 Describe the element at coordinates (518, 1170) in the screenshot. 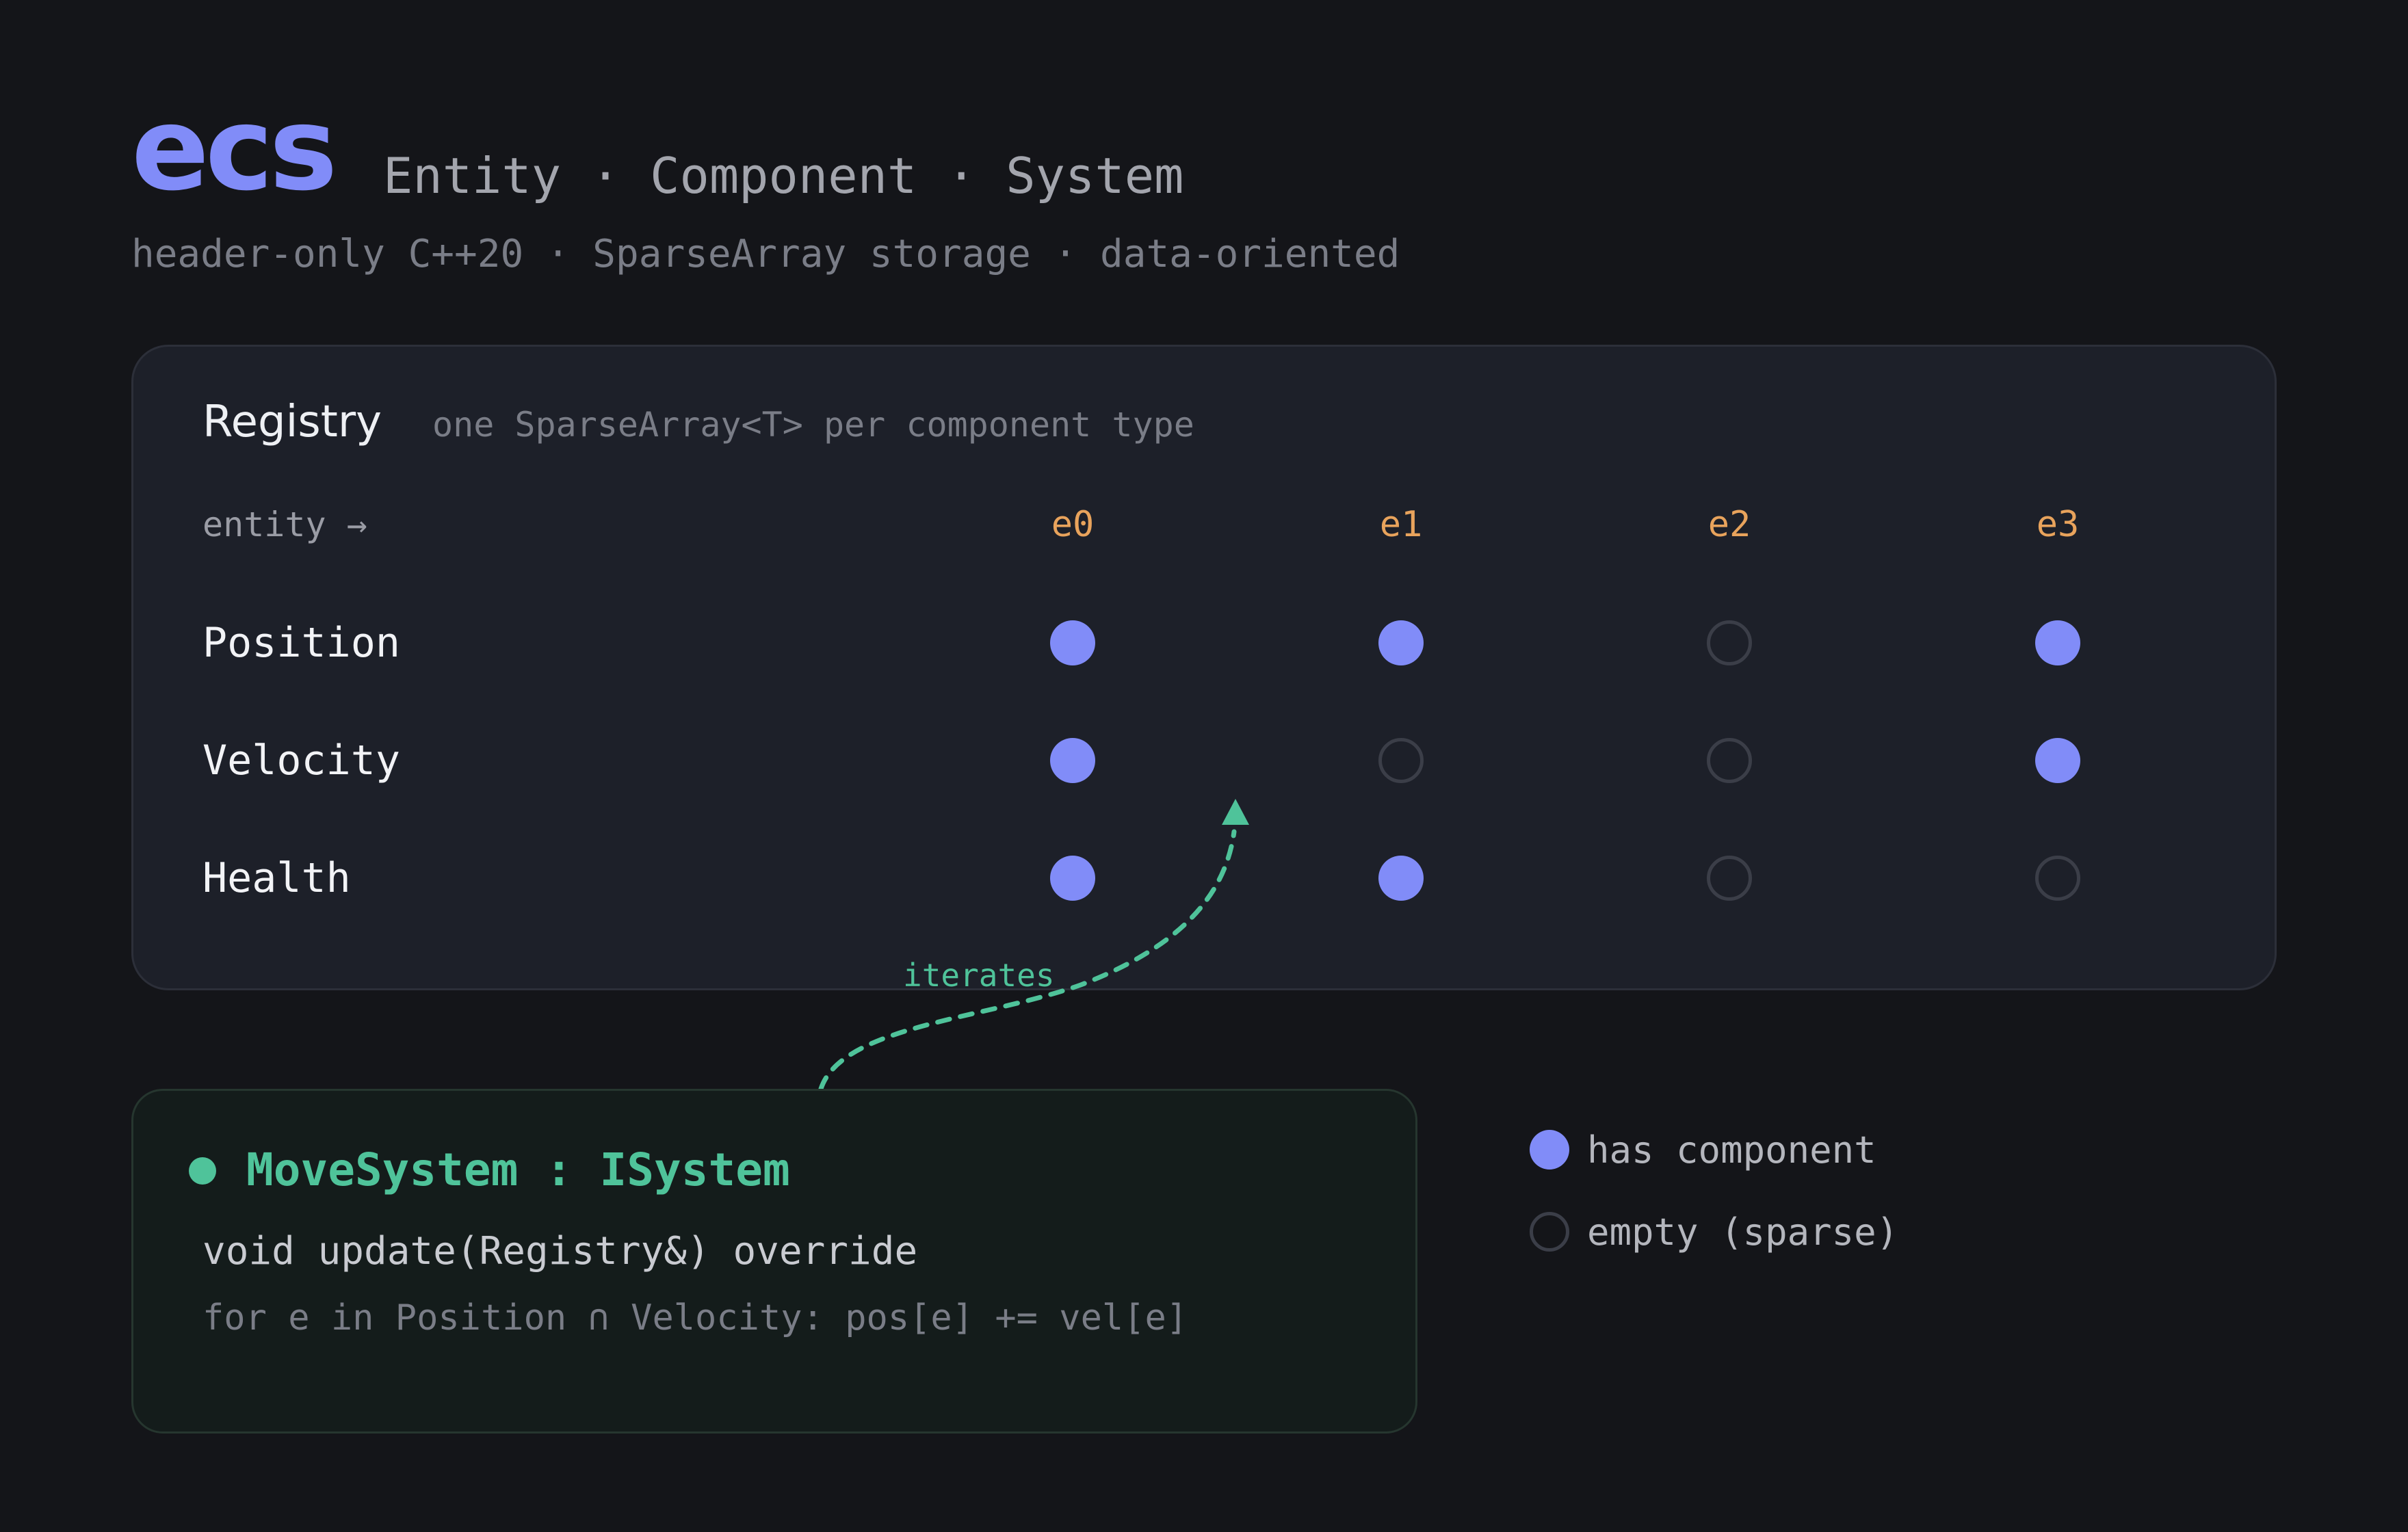

I see `system-title: MoveSystem : ISystem` at that location.